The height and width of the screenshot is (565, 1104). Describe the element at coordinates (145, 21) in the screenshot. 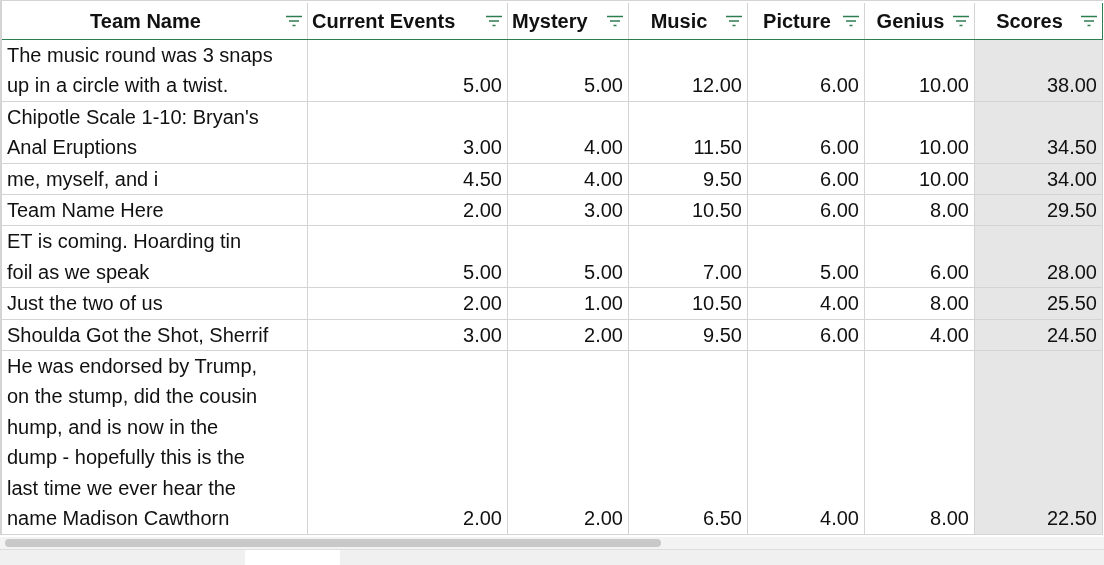

I see `column-header: Team Name` at that location.